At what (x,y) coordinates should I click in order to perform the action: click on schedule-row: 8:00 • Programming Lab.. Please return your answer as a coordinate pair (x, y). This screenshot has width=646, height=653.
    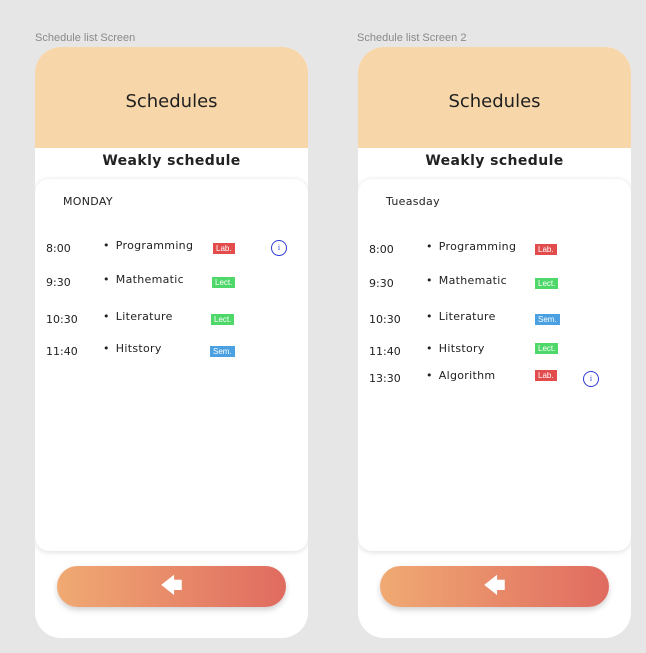
    Looking at the image, I should click on (494, 250).